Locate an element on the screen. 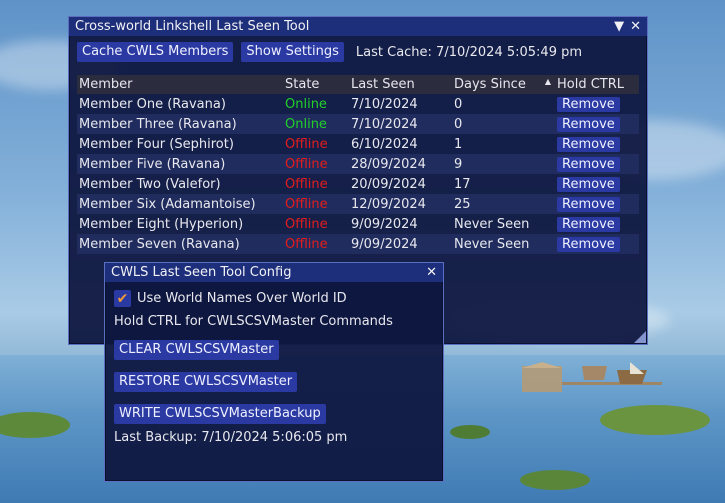 This screenshot has height=503, width=725. last-cache-label: Last Cache: 7/10/2024 5:05:49 pm is located at coordinates (469, 52).